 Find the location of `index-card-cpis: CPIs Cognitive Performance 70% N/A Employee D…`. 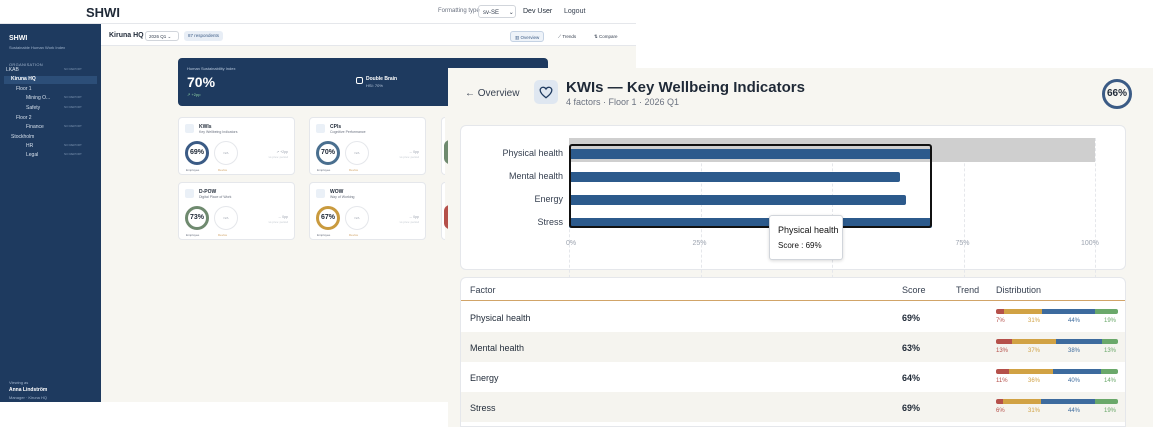

index-card-cpis: CPIs Cognitive Performance 70% N/A Employee D… is located at coordinates (367, 146).